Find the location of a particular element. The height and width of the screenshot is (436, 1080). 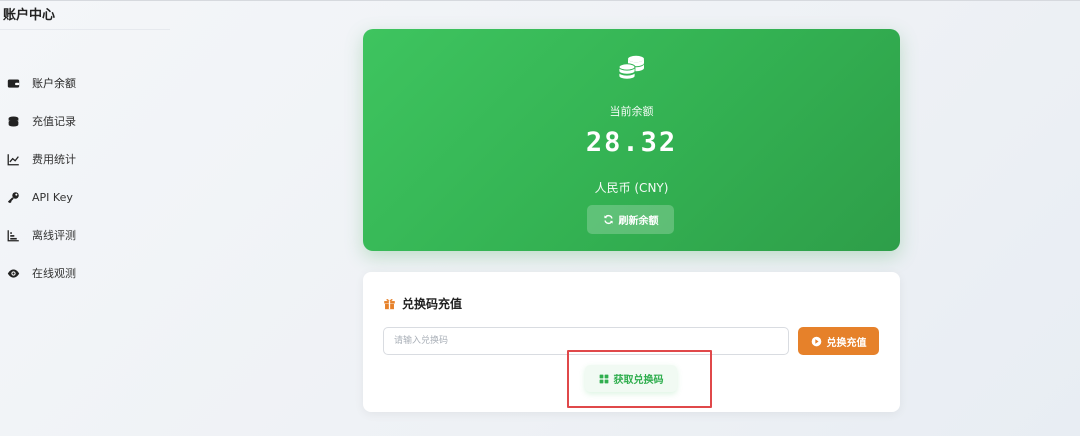

sidebar-title: 账户中心 is located at coordinates (29, 15).